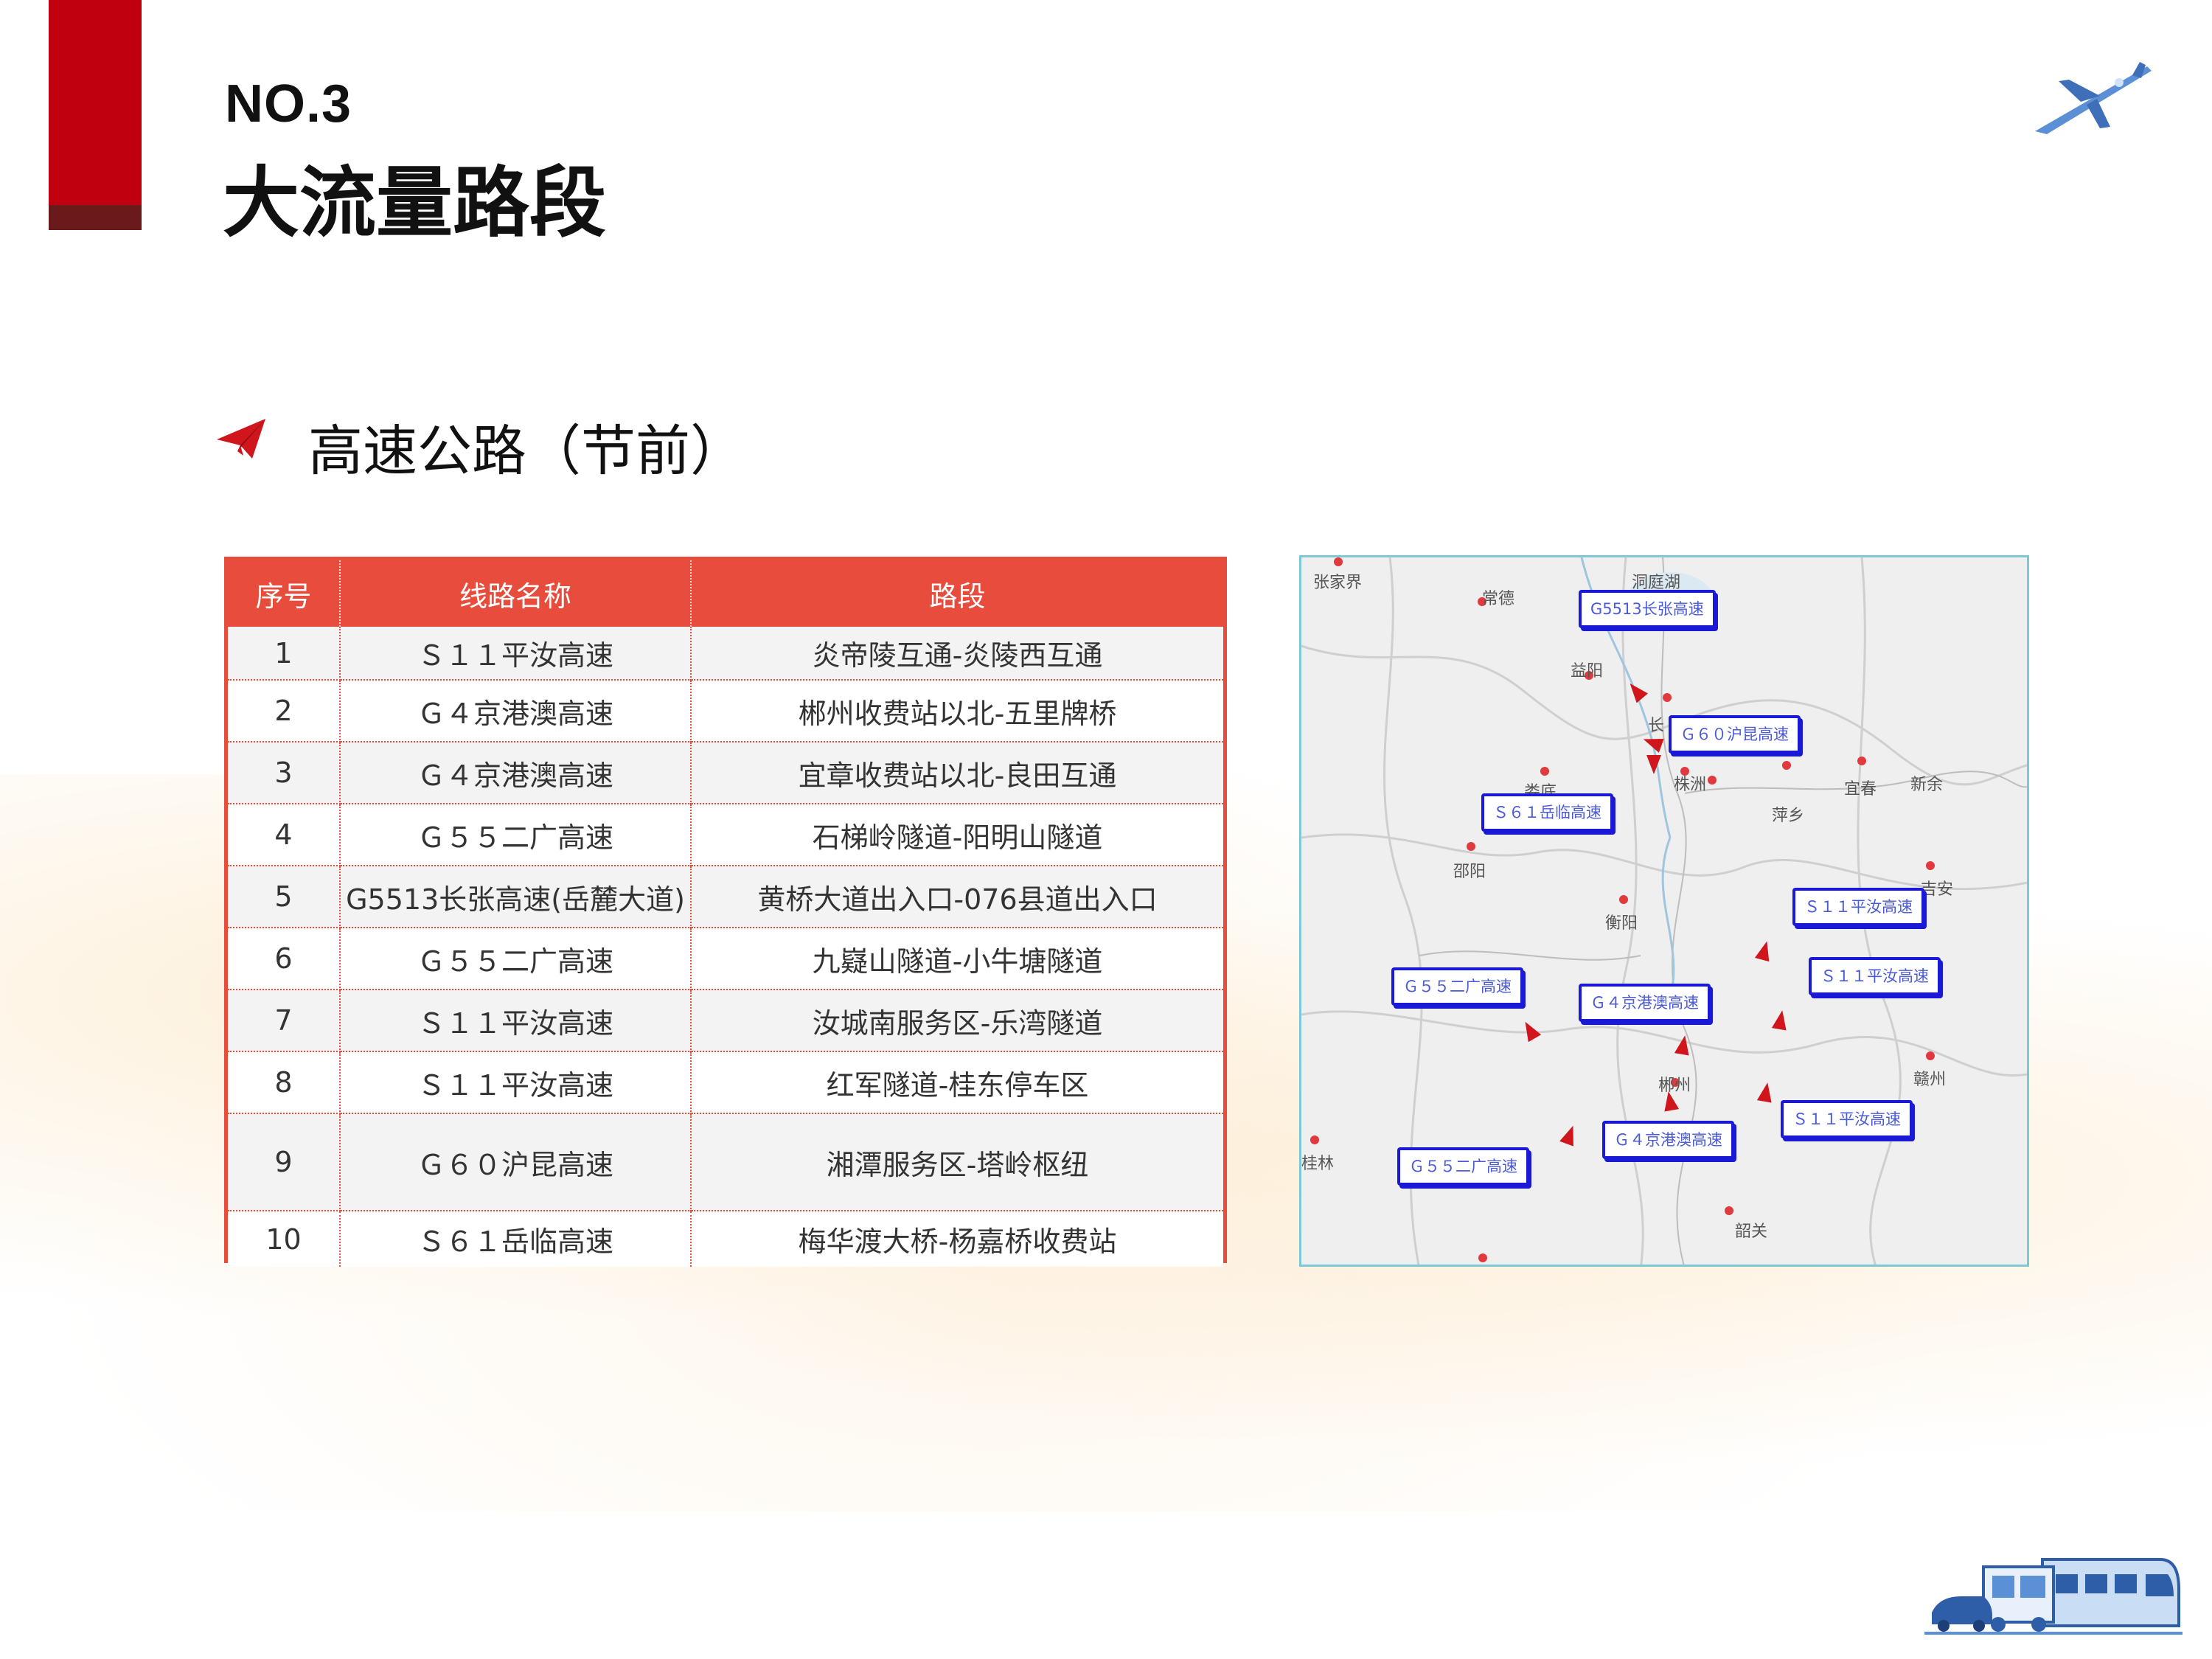 The image size is (2212, 1659). What do you see at coordinates (1788, 816) in the screenshot?
I see `city-label: 萍乡` at bounding box center [1788, 816].